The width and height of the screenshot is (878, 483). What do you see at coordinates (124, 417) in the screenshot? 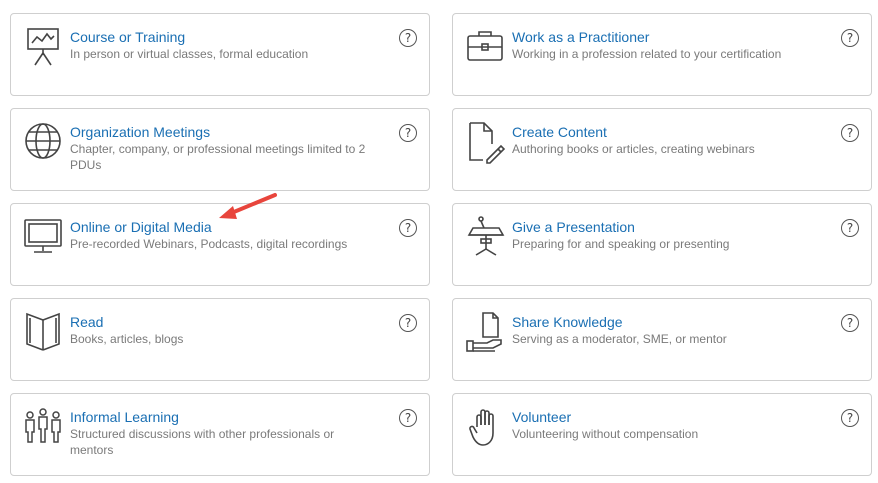
I see `card-title: Informal Learning` at bounding box center [124, 417].